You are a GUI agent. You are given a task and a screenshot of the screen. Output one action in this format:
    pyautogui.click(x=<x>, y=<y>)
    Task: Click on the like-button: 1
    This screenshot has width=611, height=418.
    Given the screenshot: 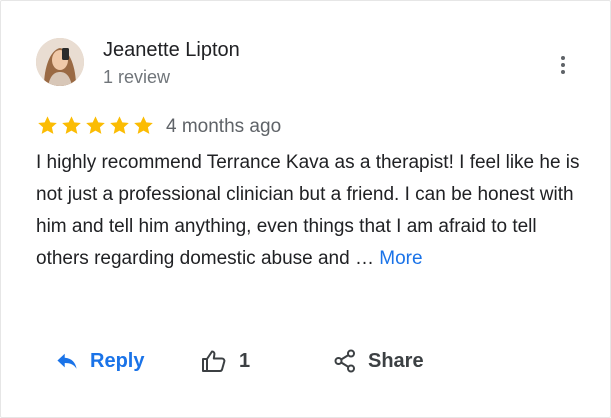 What is the action you would take?
    pyautogui.click(x=225, y=361)
    